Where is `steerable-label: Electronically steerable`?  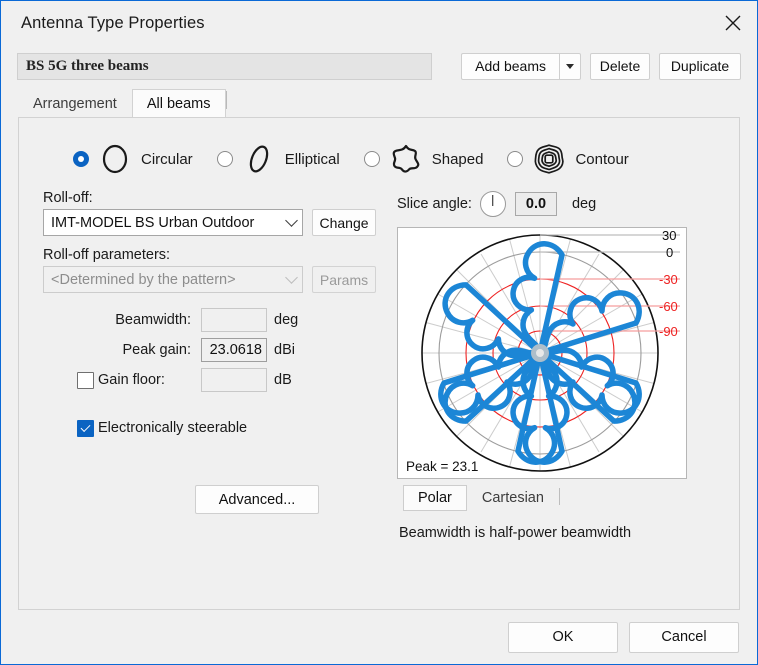 steerable-label: Electronically steerable is located at coordinates (173, 428).